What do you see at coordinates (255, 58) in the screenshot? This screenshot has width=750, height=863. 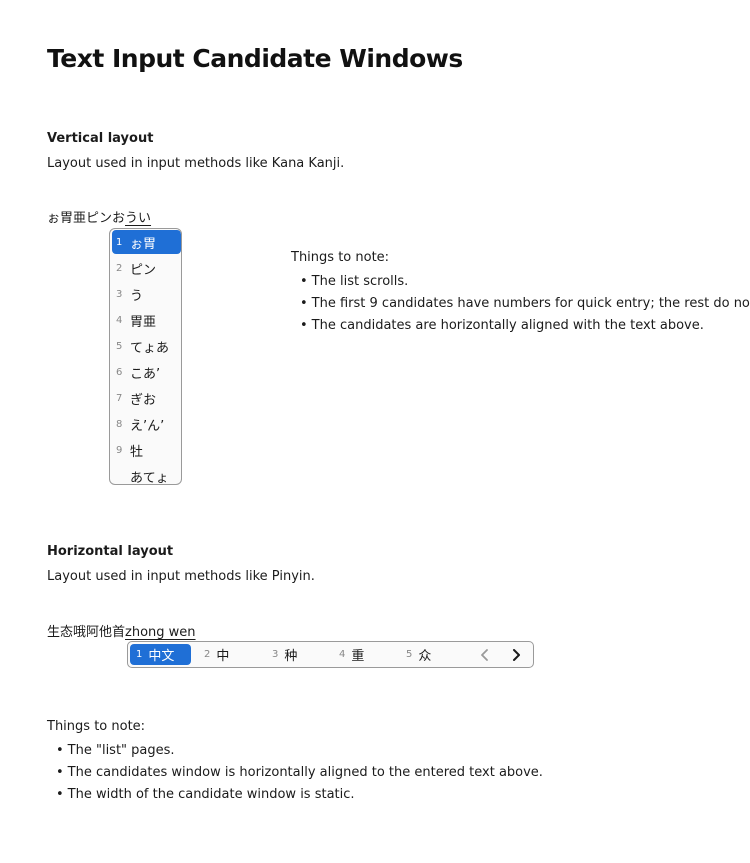 I see `page-title: Text Input Candidate Windows` at bounding box center [255, 58].